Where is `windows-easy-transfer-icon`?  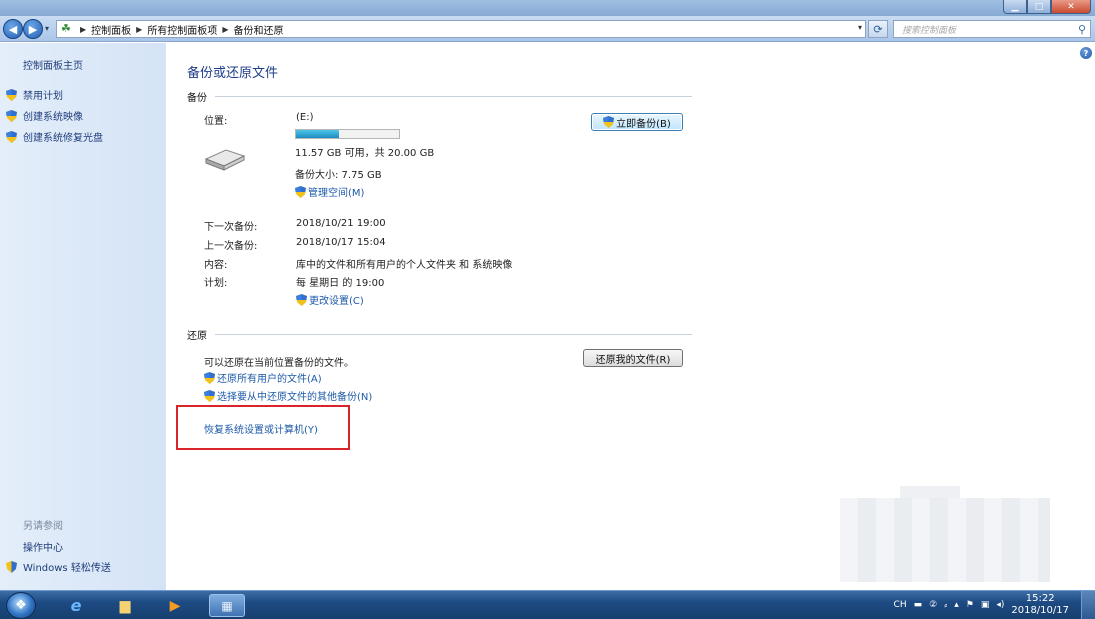
windows-easy-transfer-icon is located at coordinates (11, 566).